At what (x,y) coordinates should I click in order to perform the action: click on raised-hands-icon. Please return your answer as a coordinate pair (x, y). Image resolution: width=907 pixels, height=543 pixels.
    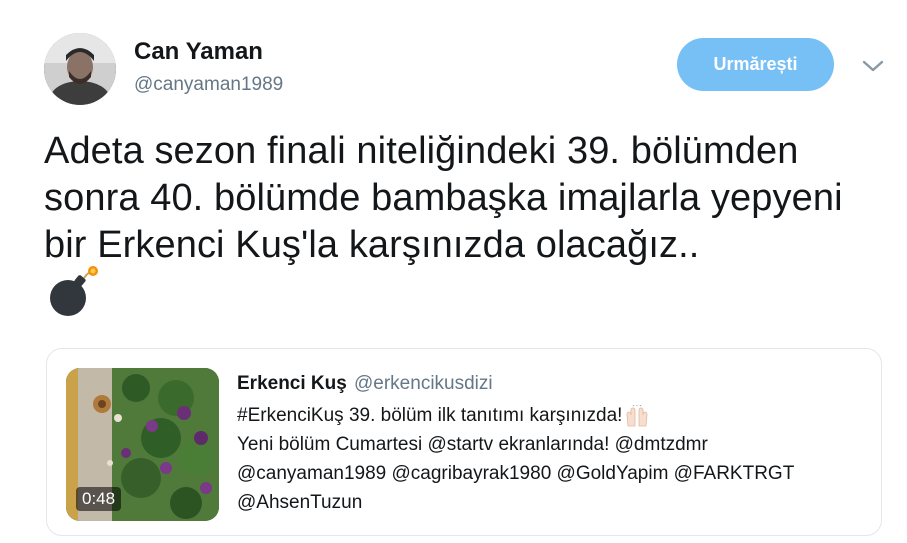
    Looking at the image, I should click on (637, 415).